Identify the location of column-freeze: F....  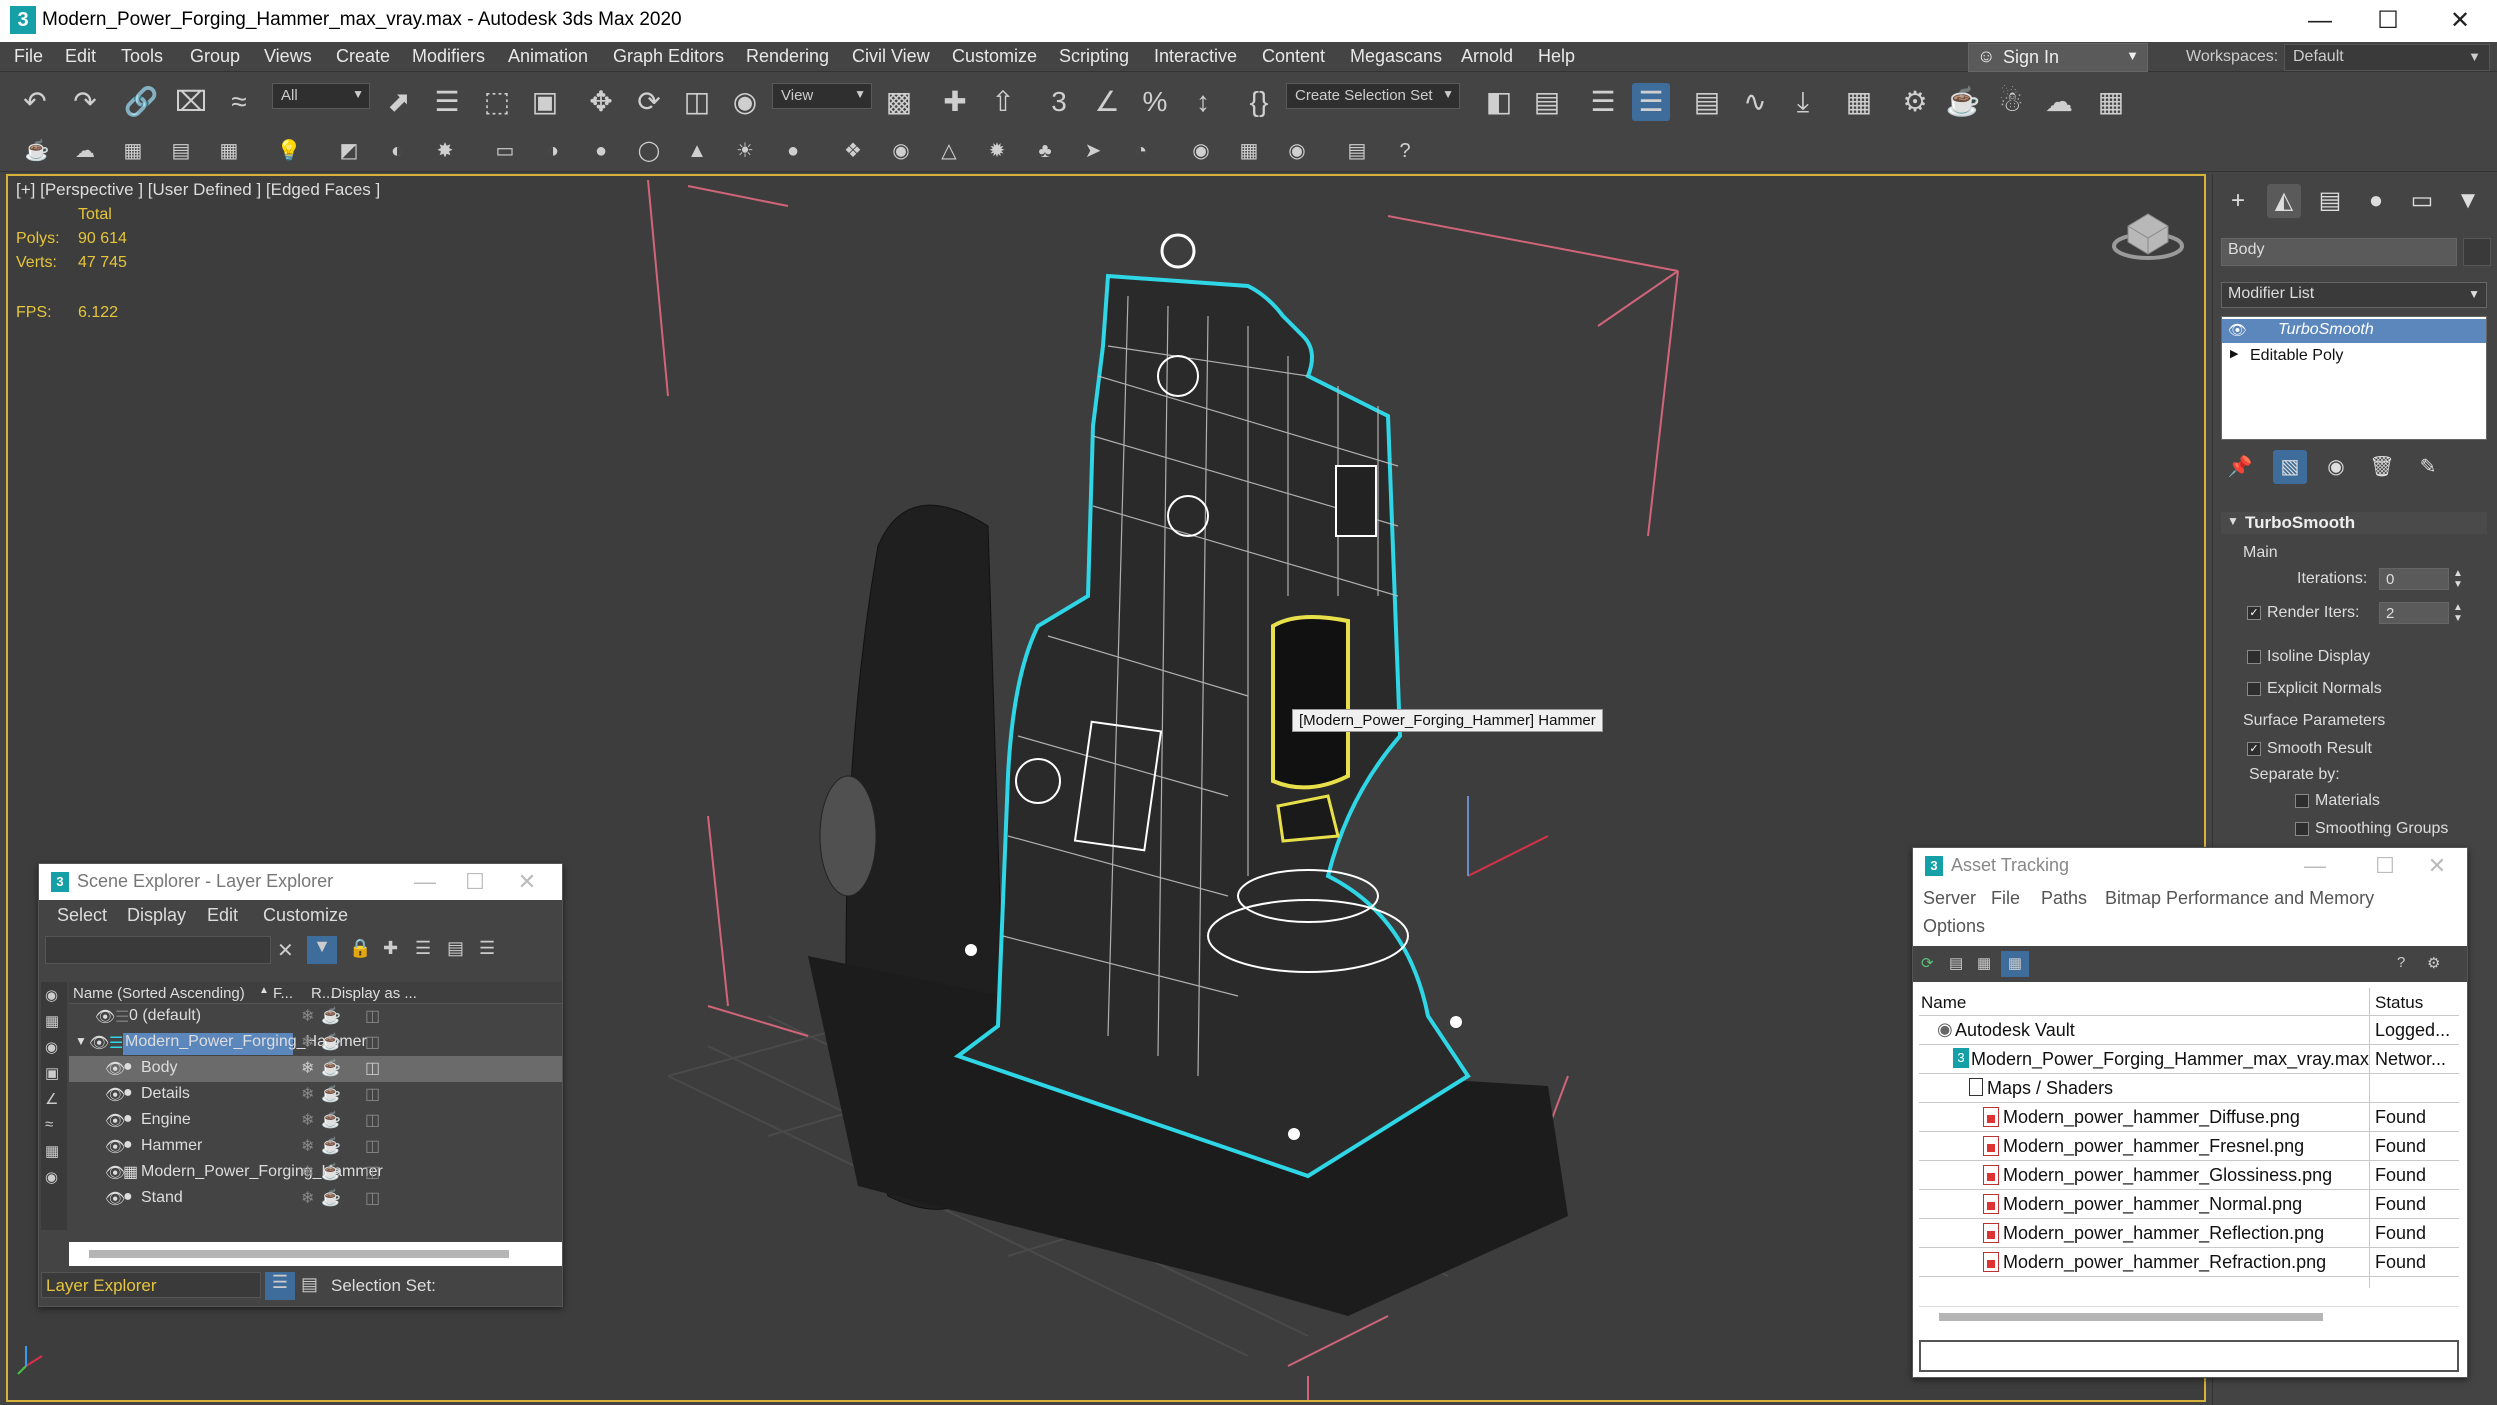
(283, 993).